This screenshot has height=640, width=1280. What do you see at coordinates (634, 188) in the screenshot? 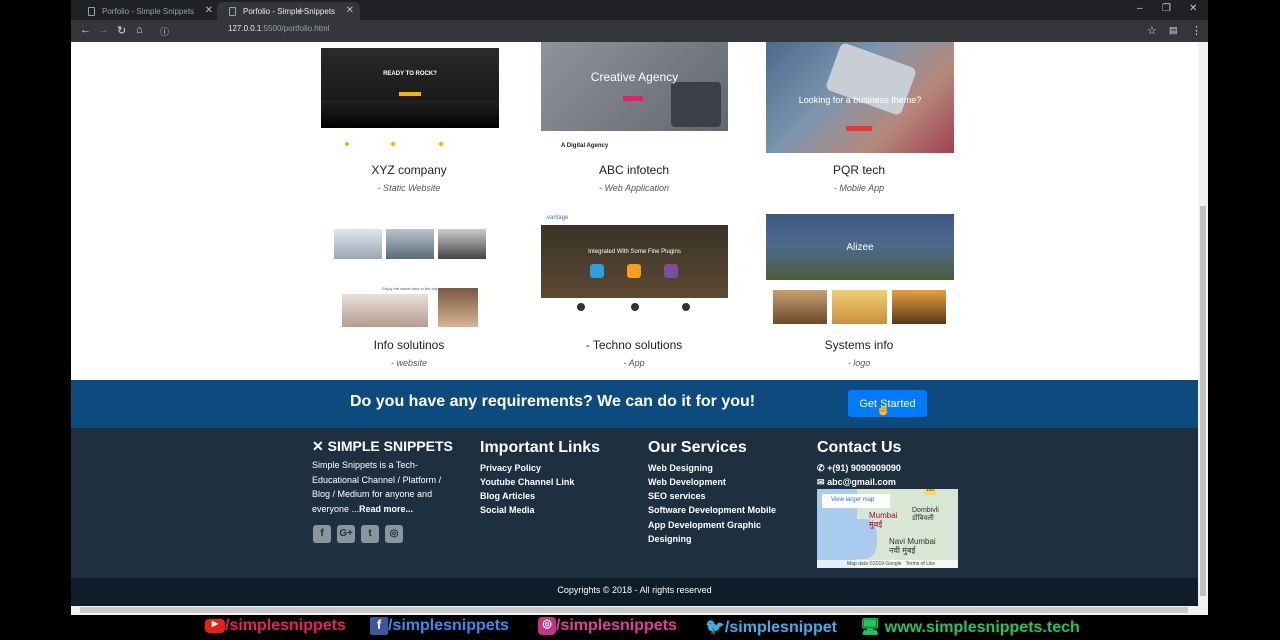
I see `project-type: - Web Application` at bounding box center [634, 188].